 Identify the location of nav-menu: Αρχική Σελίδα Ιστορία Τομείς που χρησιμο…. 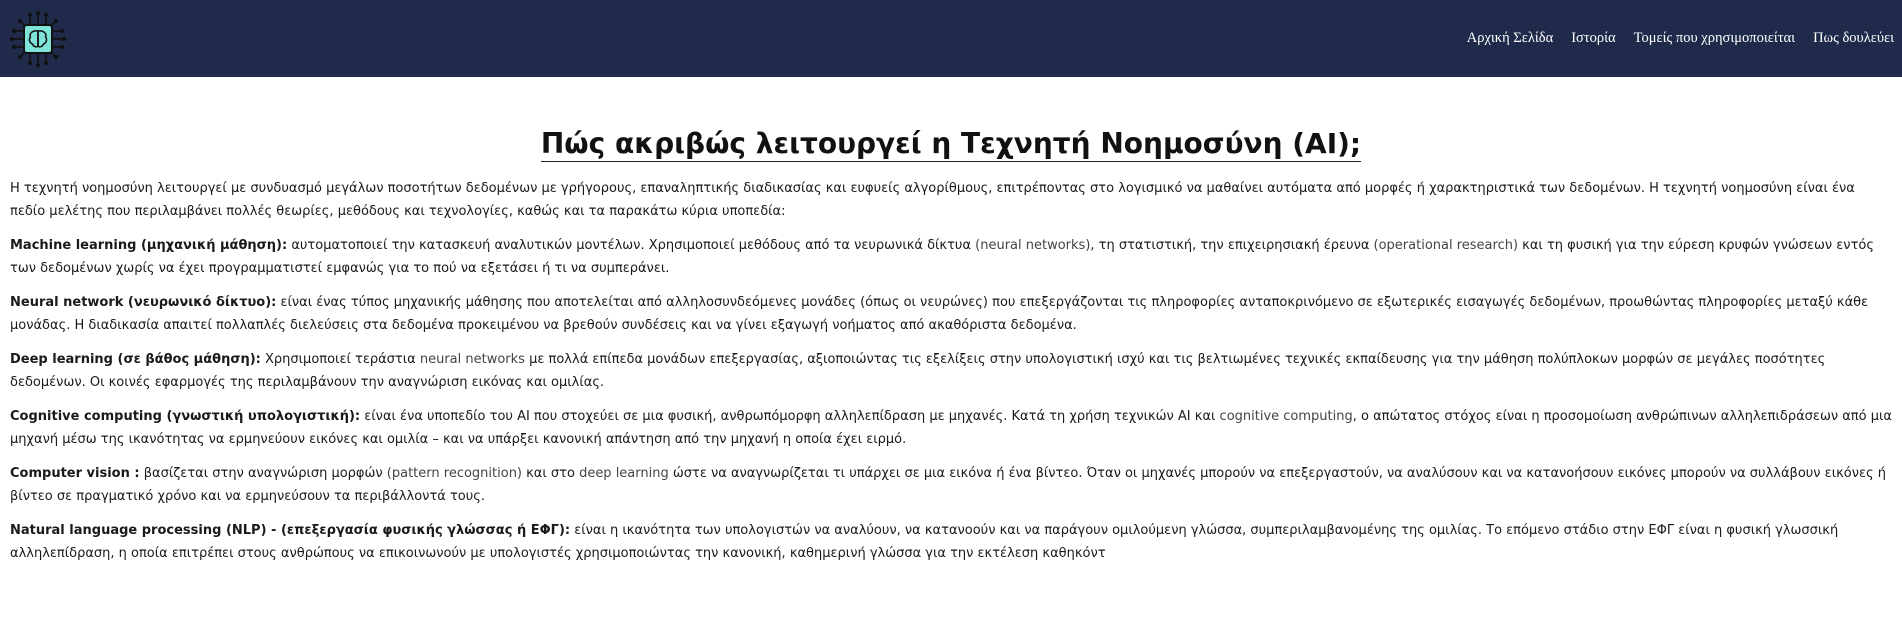
(1680, 38).